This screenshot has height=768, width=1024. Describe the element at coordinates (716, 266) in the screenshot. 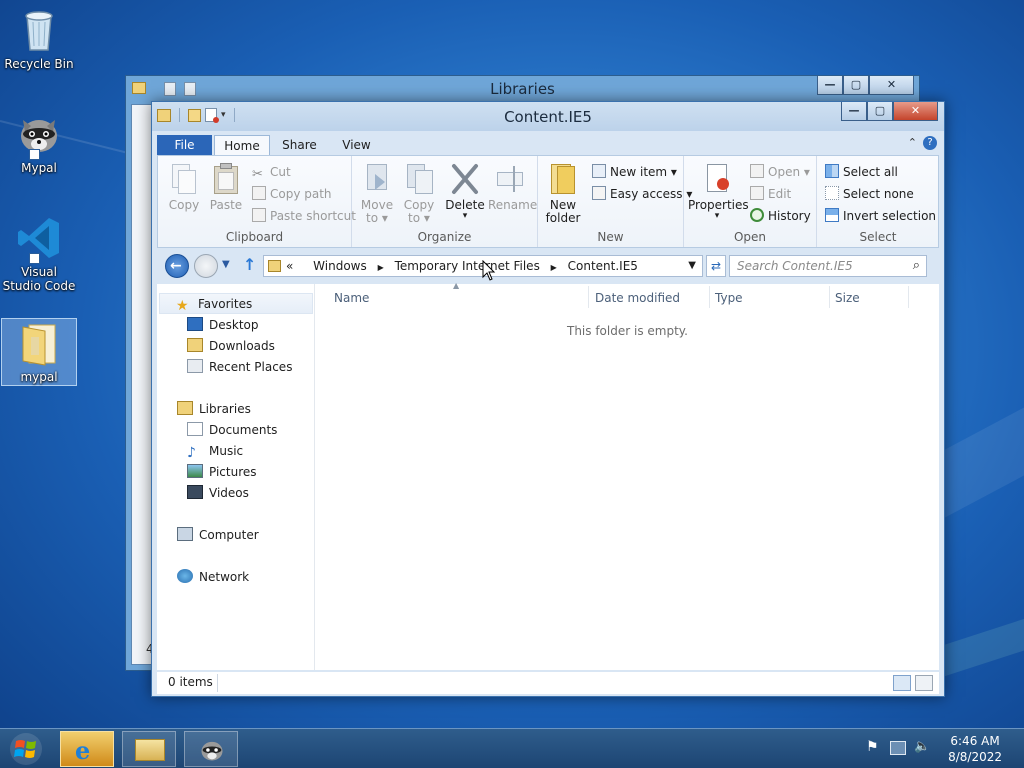

I see `refresh-button: ⇄` at that location.